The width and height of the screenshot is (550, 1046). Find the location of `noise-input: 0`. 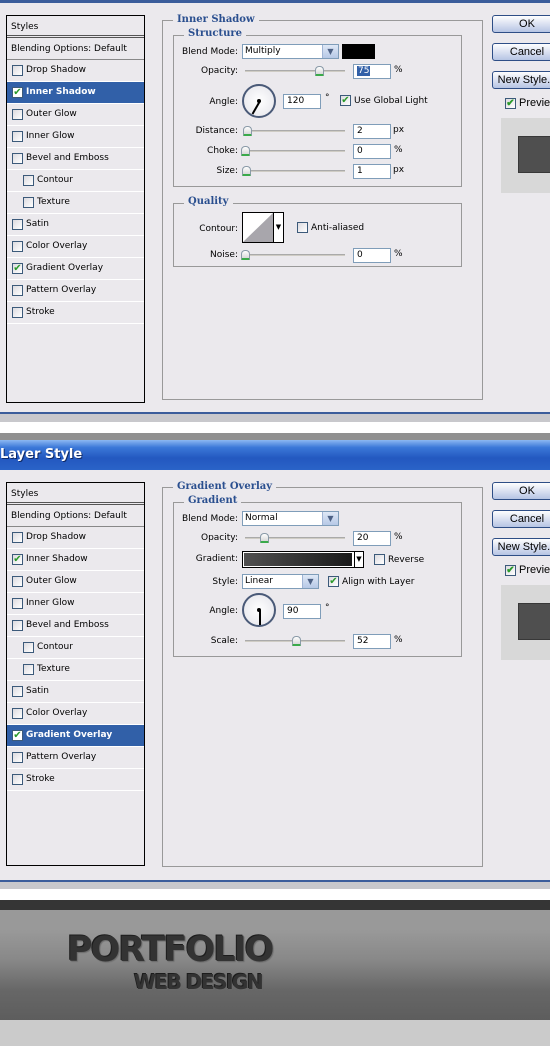

noise-input: 0 is located at coordinates (372, 255).